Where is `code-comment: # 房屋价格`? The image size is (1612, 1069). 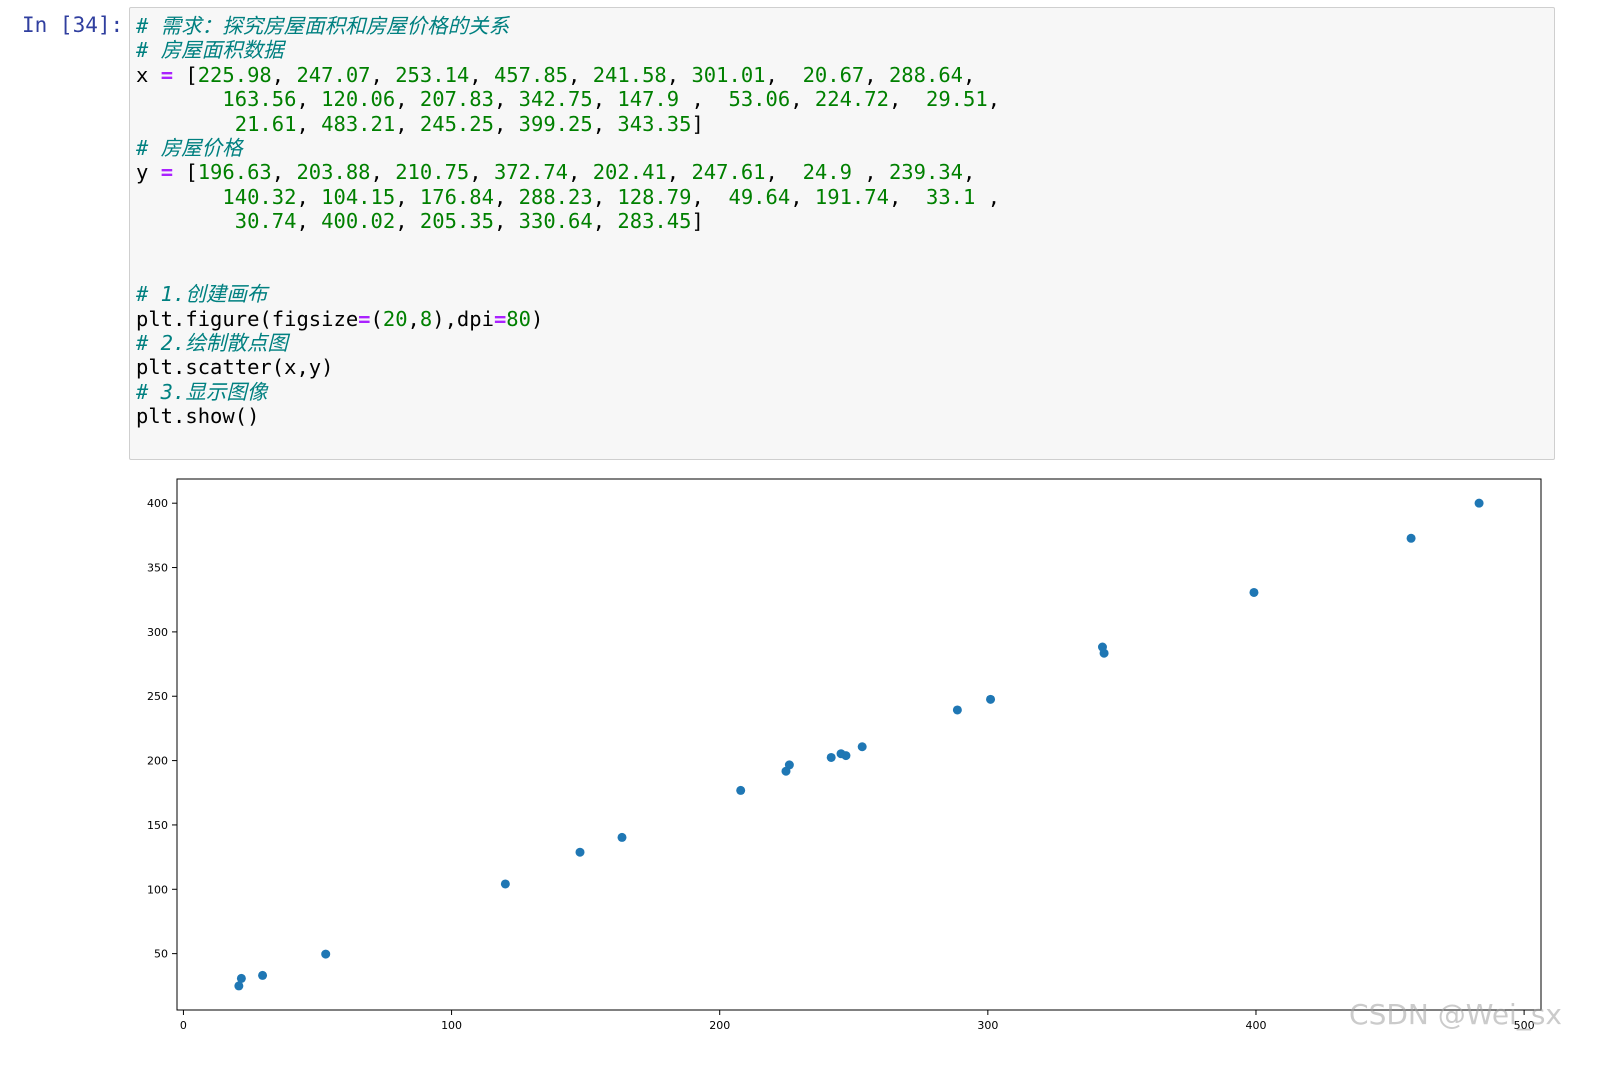
code-comment: # 房屋价格 is located at coordinates (189, 147).